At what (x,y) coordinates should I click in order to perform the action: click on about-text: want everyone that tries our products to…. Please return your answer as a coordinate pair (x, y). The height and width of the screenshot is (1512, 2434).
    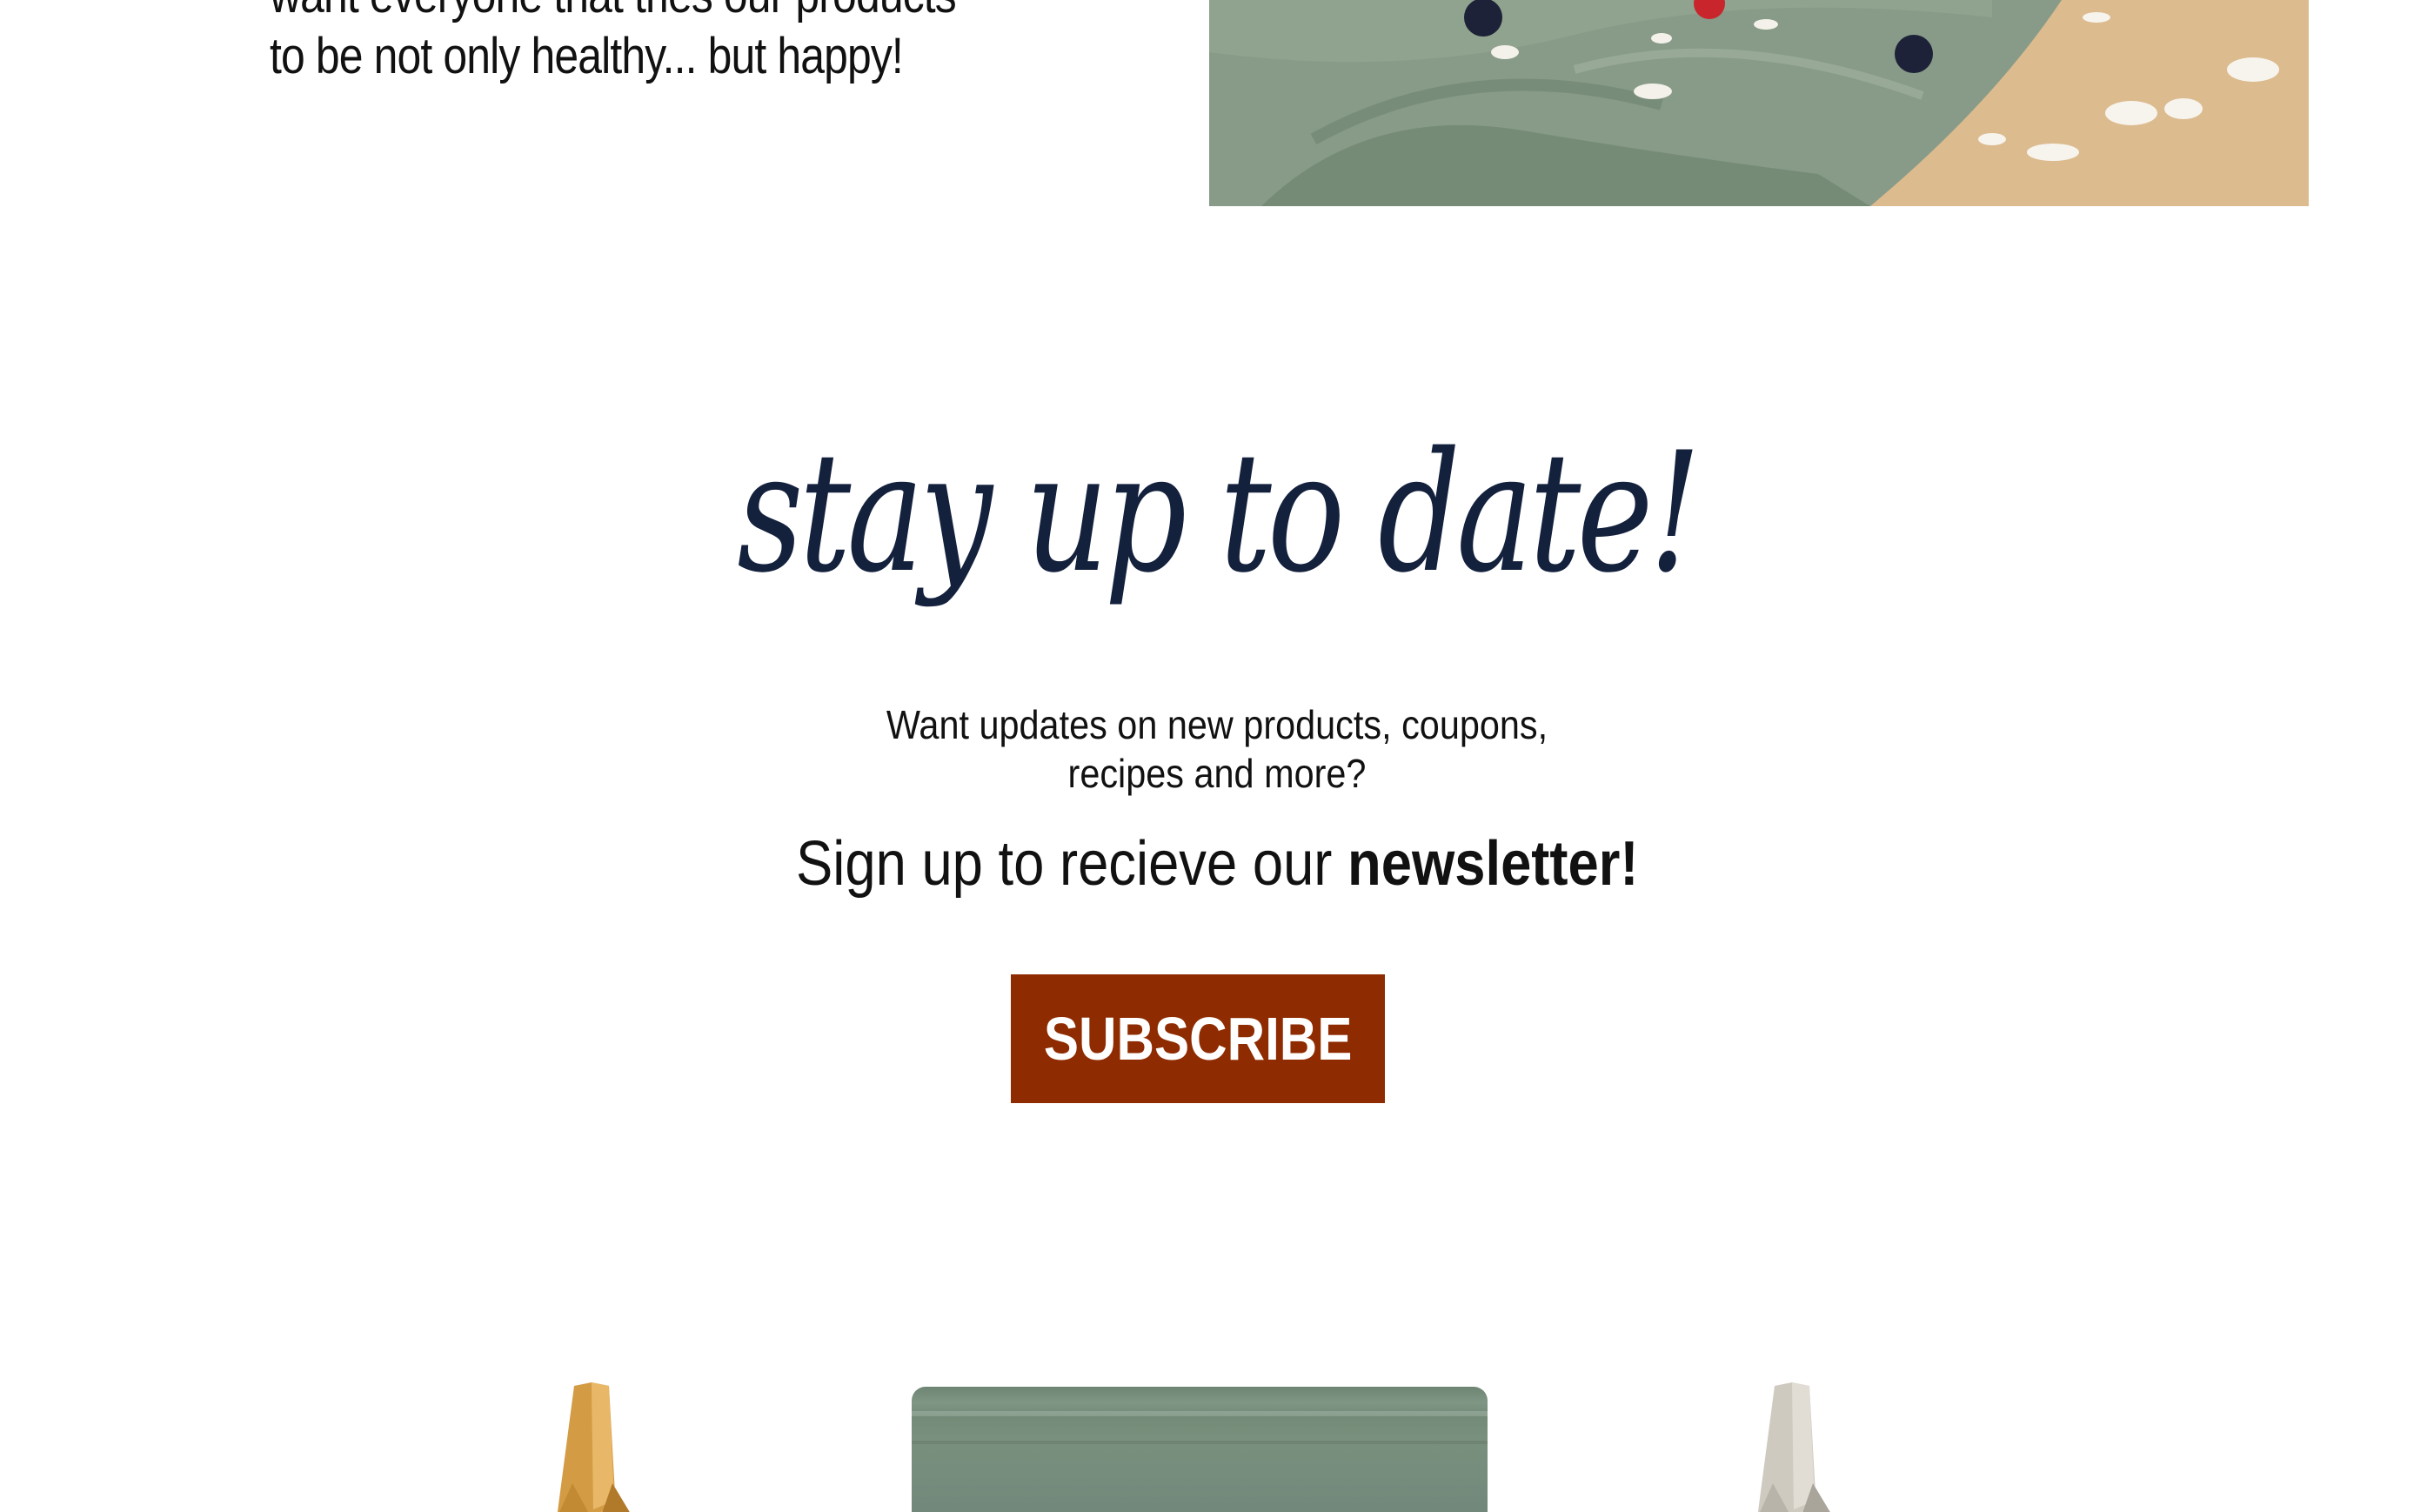
    Looking at the image, I should click on (629, 43).